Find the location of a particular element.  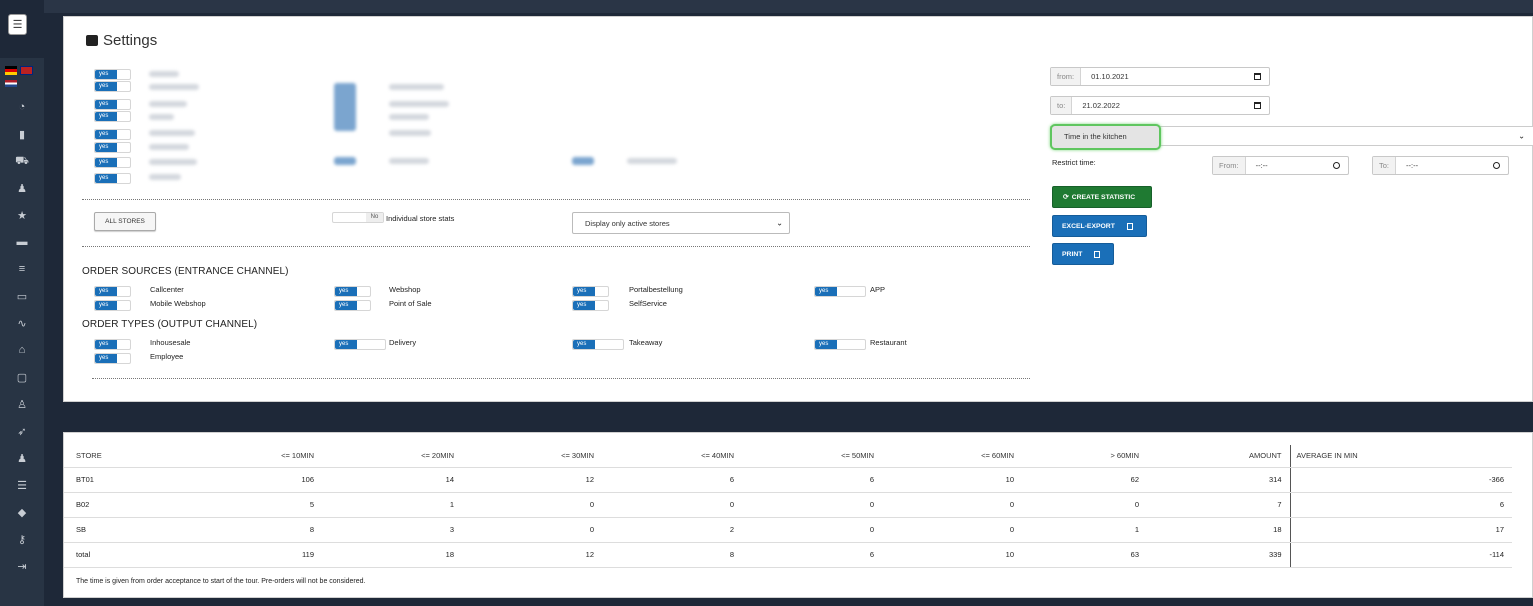

source-toggle-callcenter: yes is located at coordinates (112, 291).